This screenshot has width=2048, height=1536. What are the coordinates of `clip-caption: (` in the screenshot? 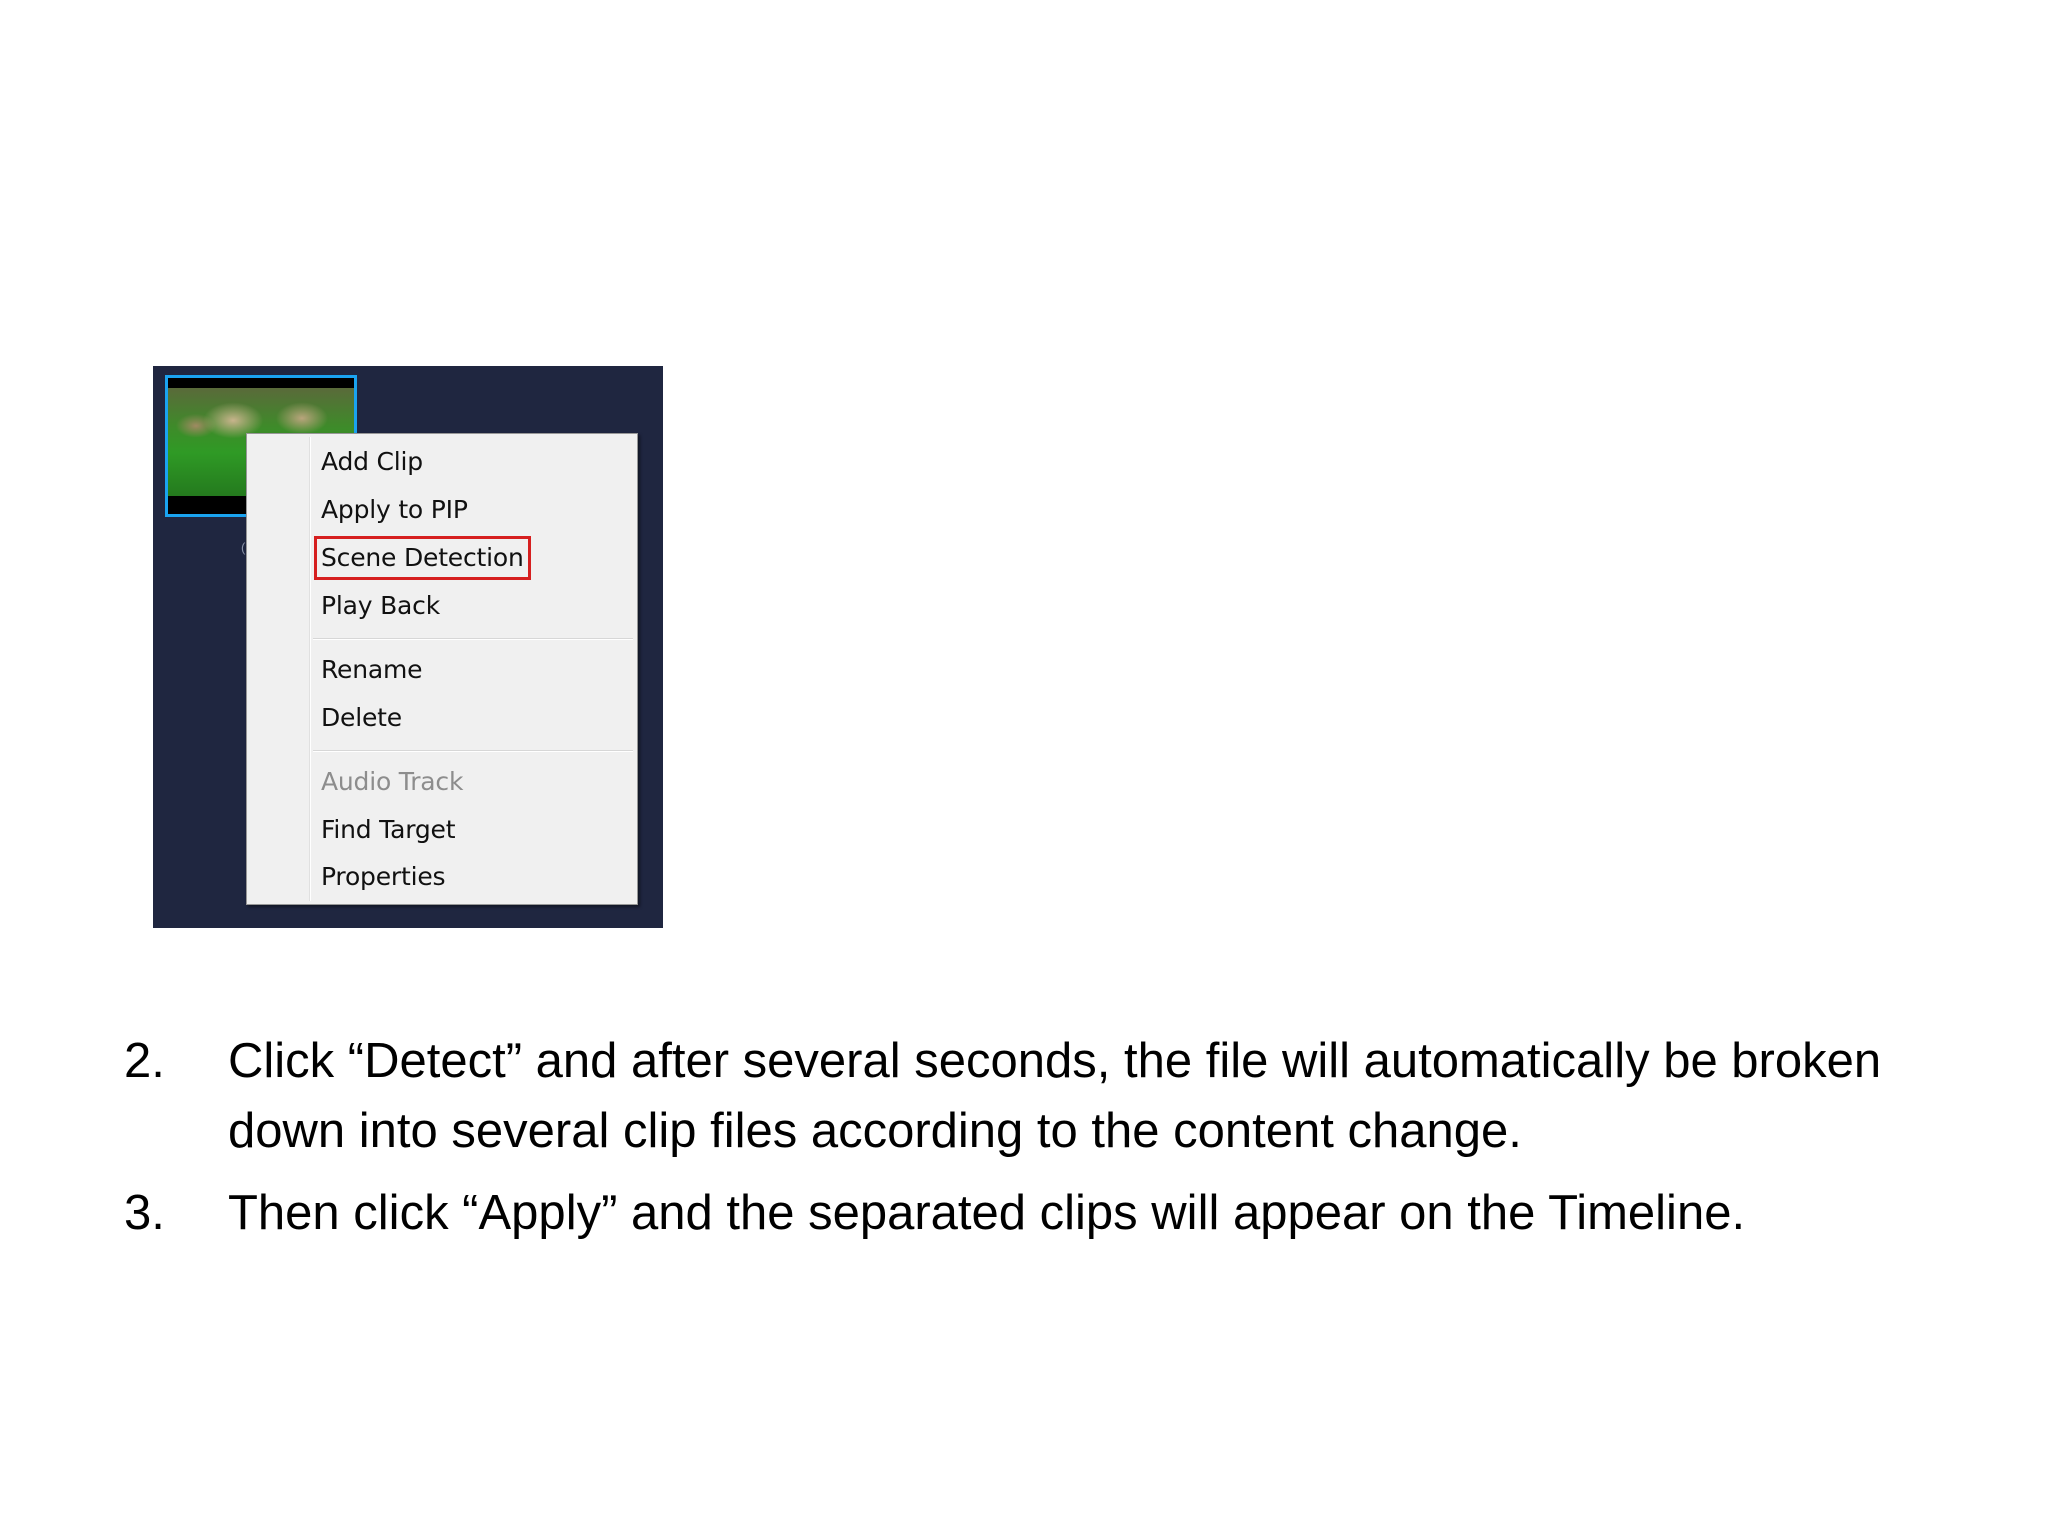 It's located at (243, 547).